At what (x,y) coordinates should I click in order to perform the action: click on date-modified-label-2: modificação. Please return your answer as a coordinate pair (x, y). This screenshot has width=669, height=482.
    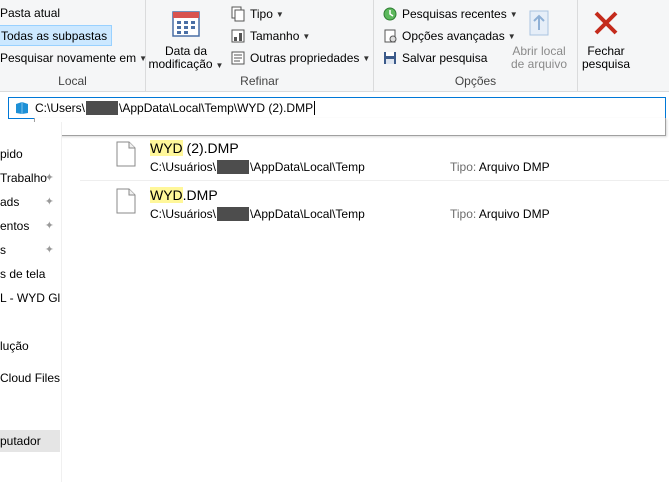
    Looking at the image, I should click on (180, 64).